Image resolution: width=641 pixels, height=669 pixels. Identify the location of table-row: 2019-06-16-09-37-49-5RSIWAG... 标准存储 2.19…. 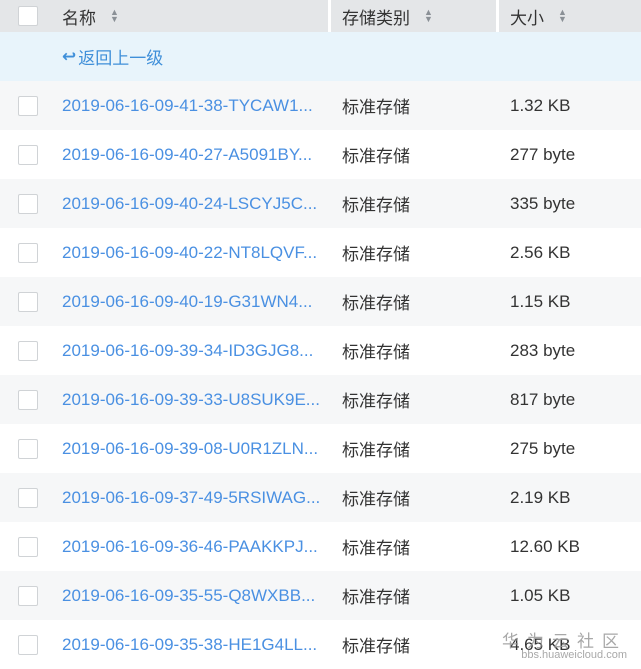
(320, 497).